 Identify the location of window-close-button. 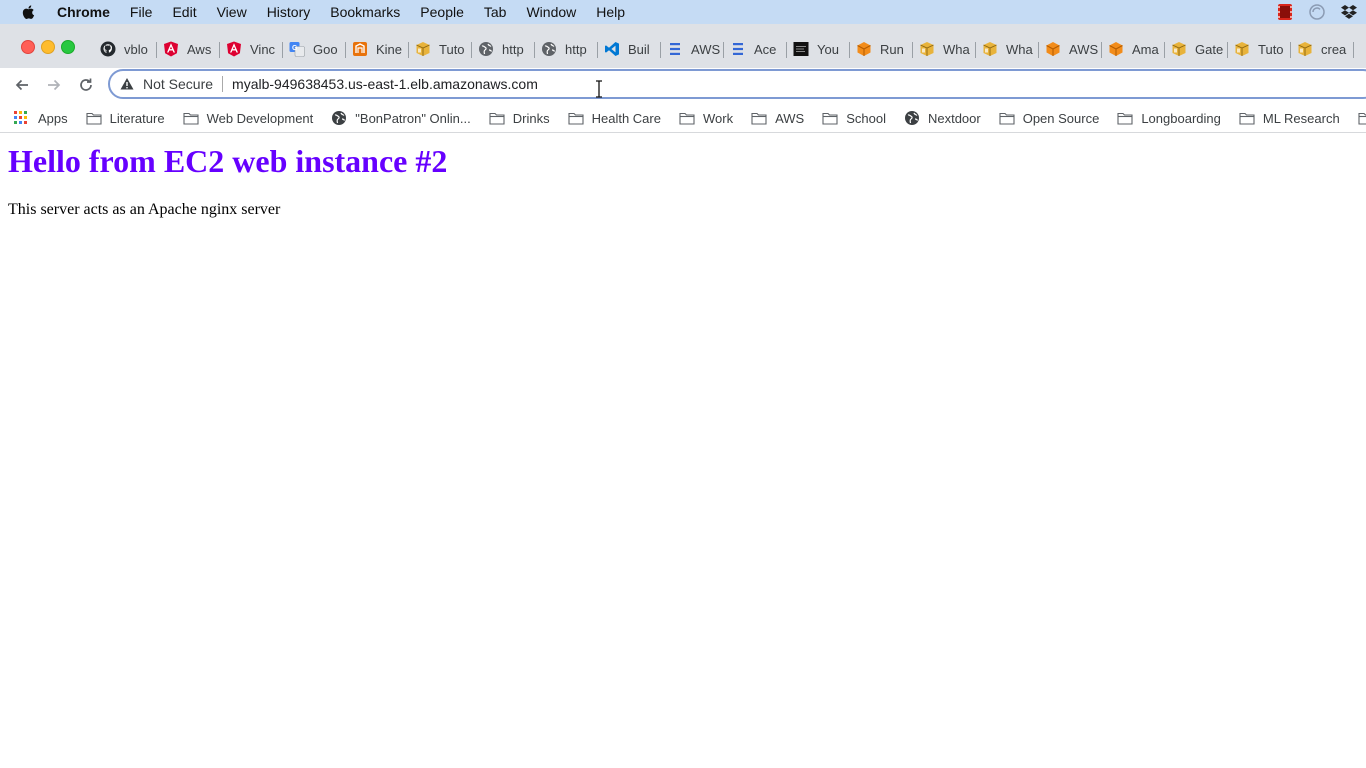
(28, 47).